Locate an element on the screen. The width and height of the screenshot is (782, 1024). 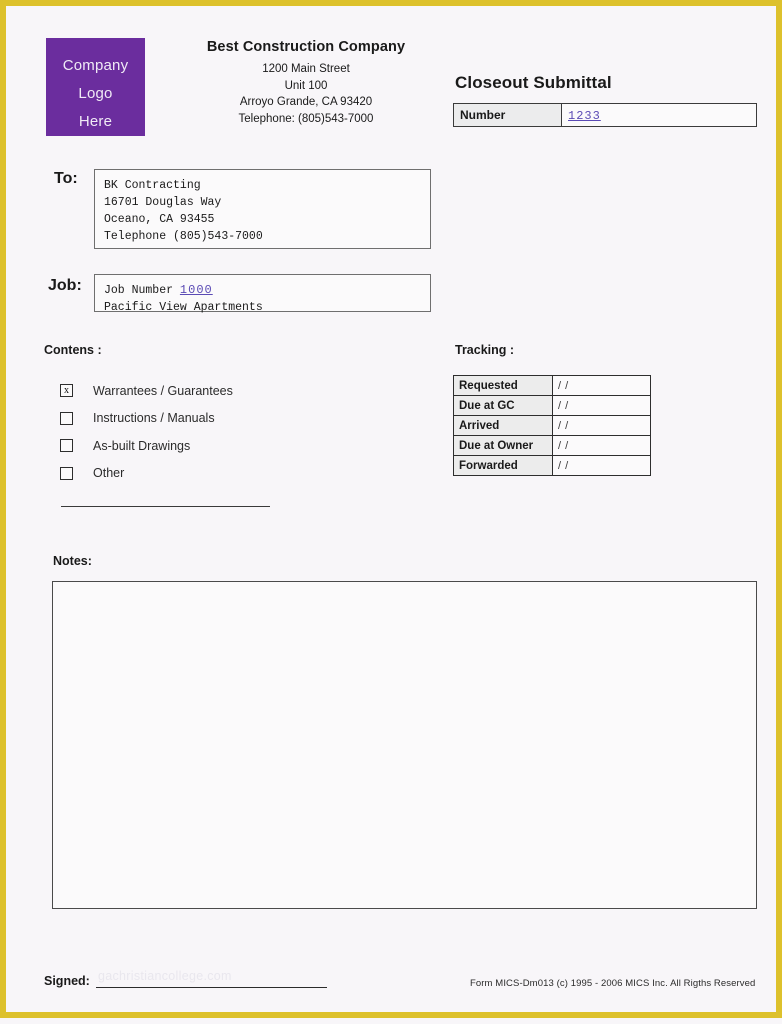
page-watermark: gachristiancollege.com is located at coordinates (165, 976).